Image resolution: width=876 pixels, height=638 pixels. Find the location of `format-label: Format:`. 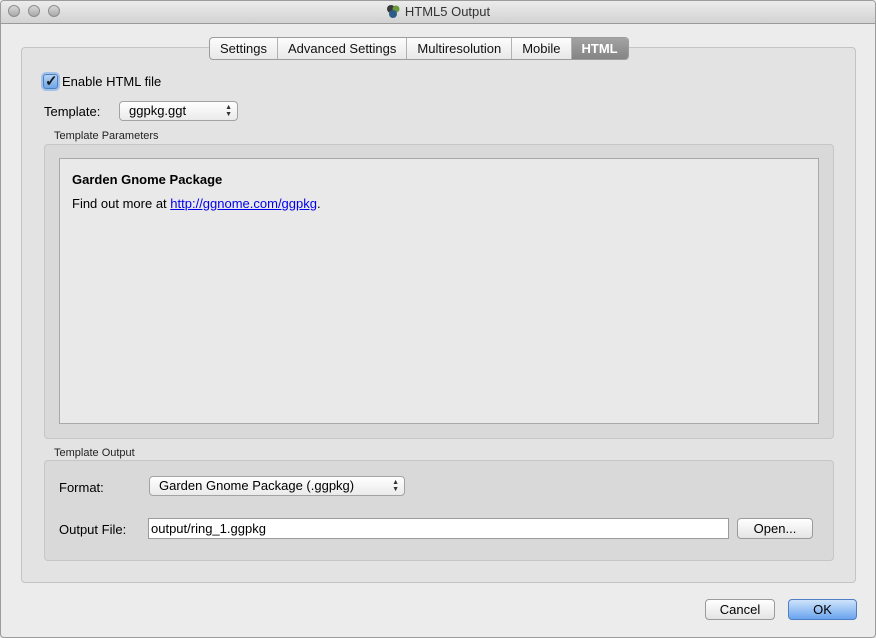

format-label: Format: is located at coordinates (81, 487).